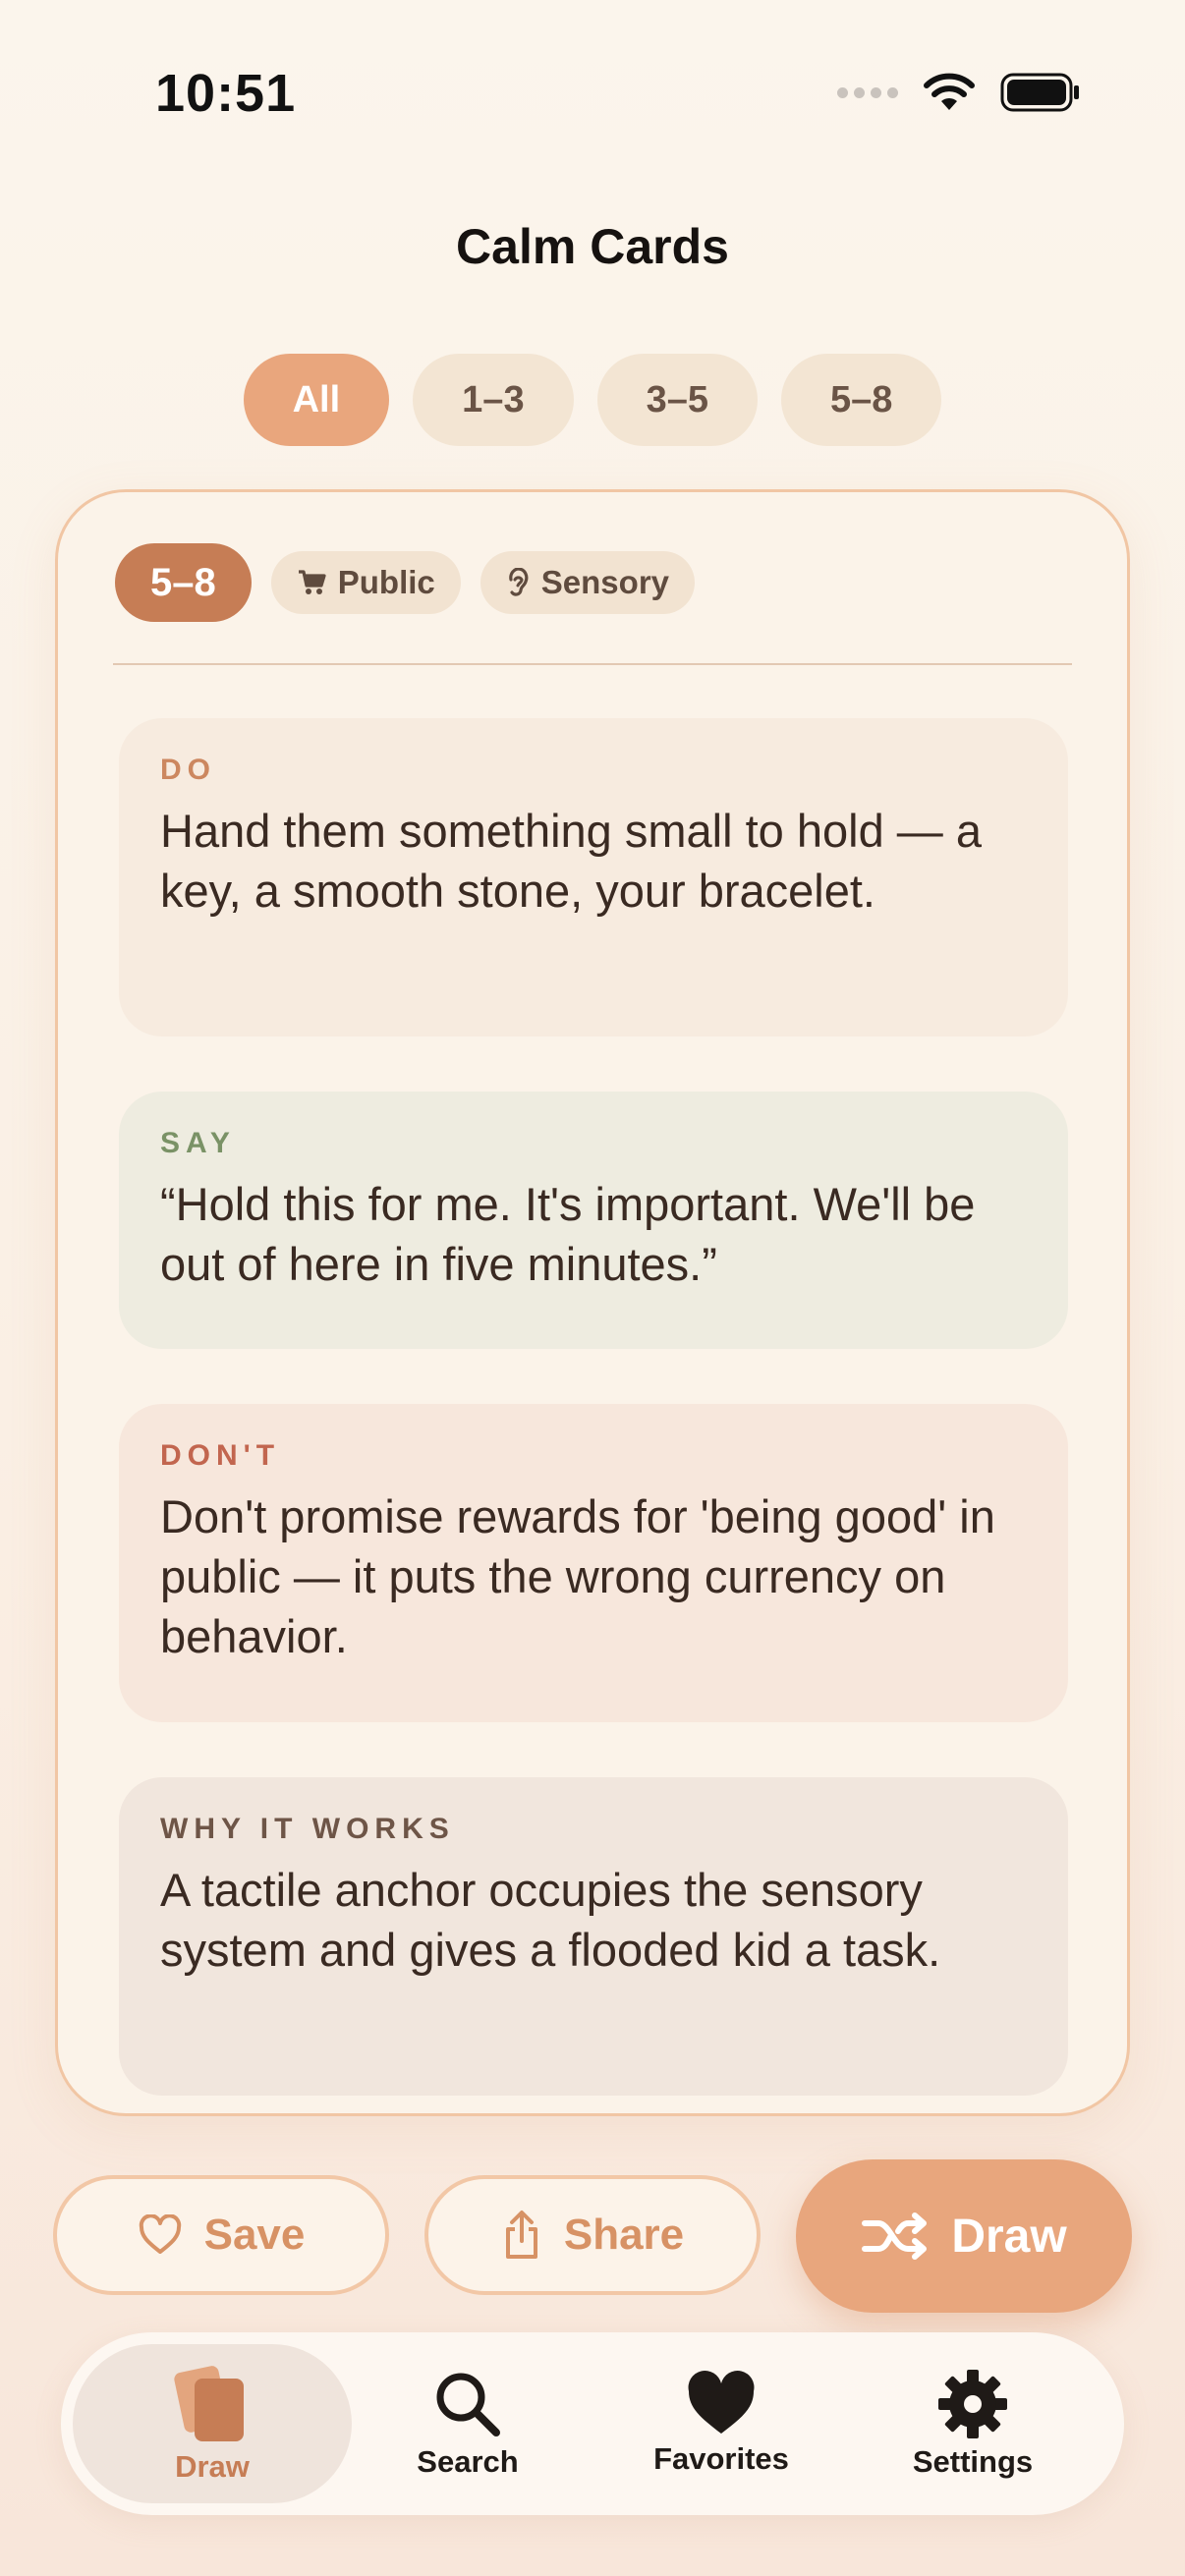  I want to click on filter-chip-5-8: 5–8, so click(861, 400).